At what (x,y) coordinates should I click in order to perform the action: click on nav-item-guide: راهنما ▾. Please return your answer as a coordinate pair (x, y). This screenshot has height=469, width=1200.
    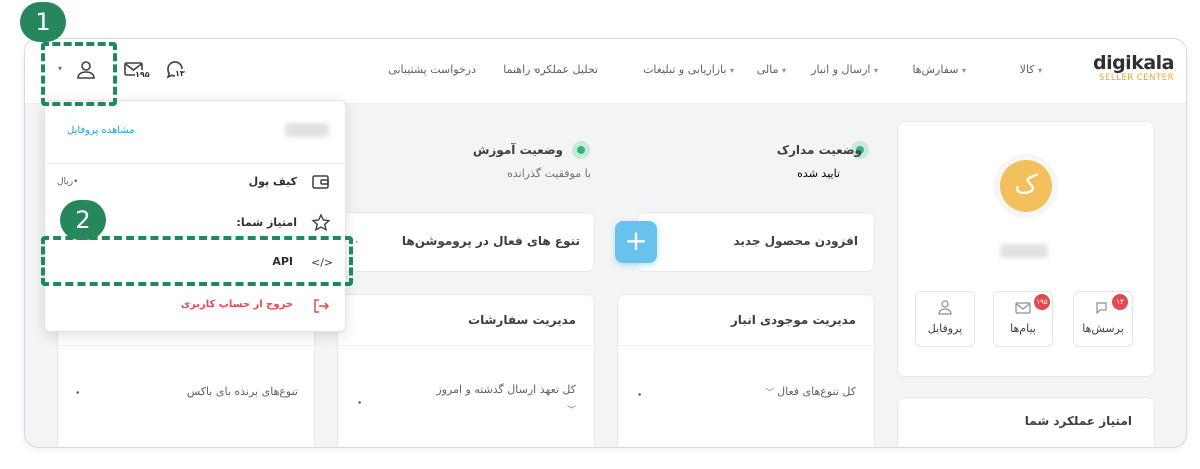
    Looking at the image, I should click on (520, 69).